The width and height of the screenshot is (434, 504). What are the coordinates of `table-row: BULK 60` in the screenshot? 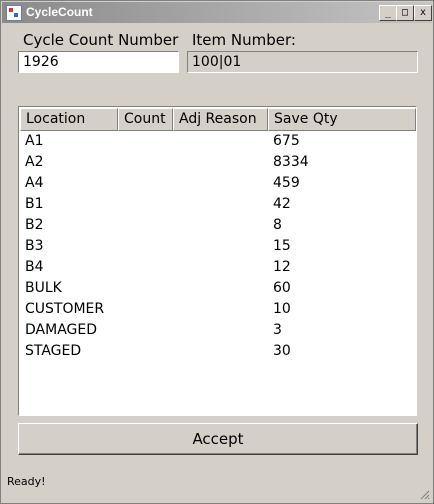 It's located at (218, 288).